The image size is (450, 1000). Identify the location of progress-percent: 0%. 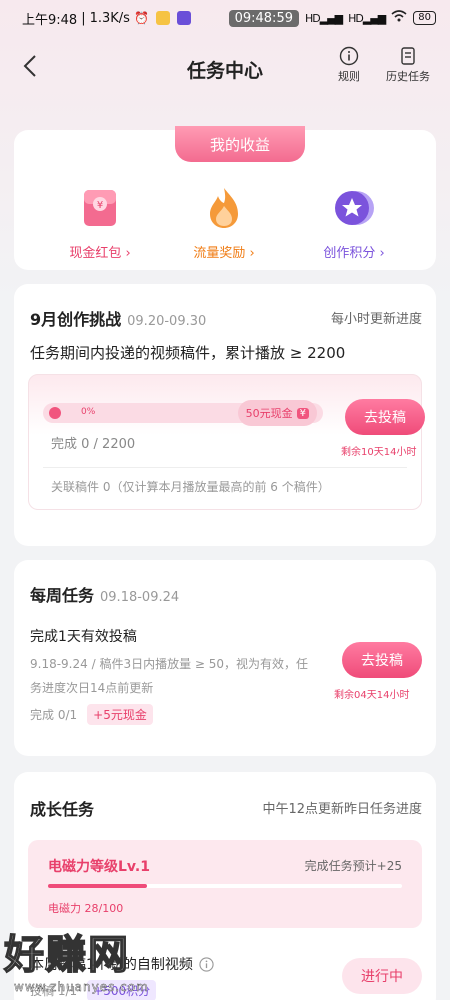
(88, 412).